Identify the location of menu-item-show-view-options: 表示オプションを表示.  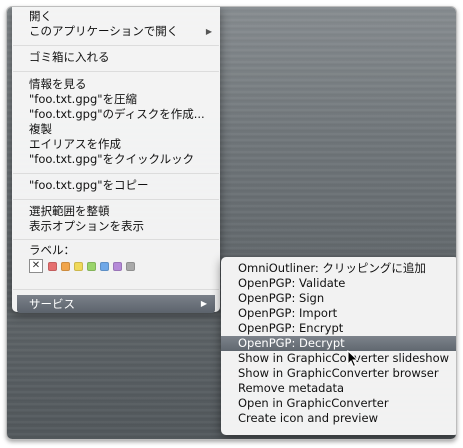
(116, 226).